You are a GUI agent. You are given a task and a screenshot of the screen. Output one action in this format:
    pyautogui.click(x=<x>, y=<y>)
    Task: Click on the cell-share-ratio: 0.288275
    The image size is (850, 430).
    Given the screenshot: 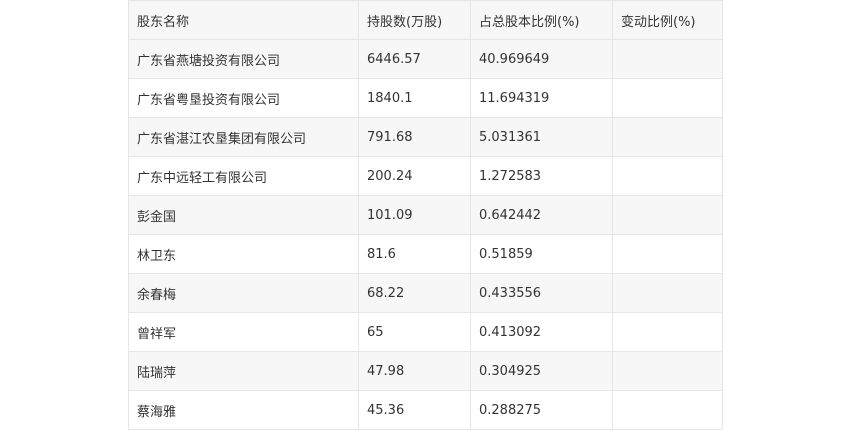 What is the action you would take?
    pyautogui.click(x=541, y=410)
    